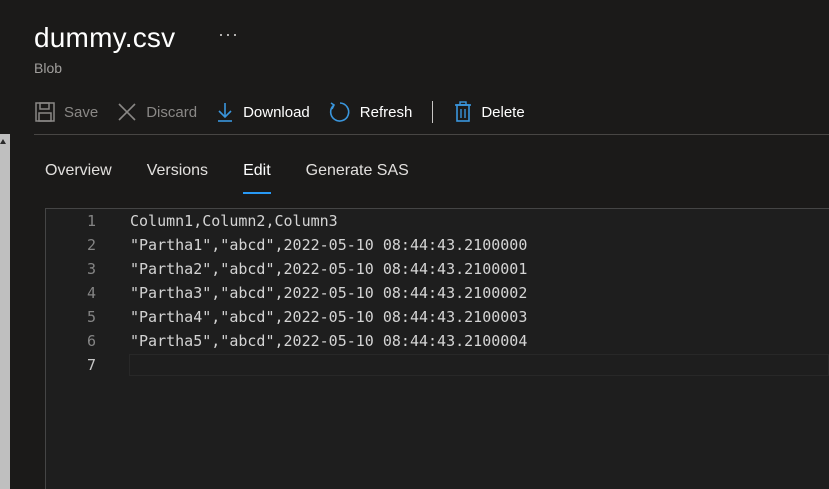  I want to click on close-icon, so click(127, 112).